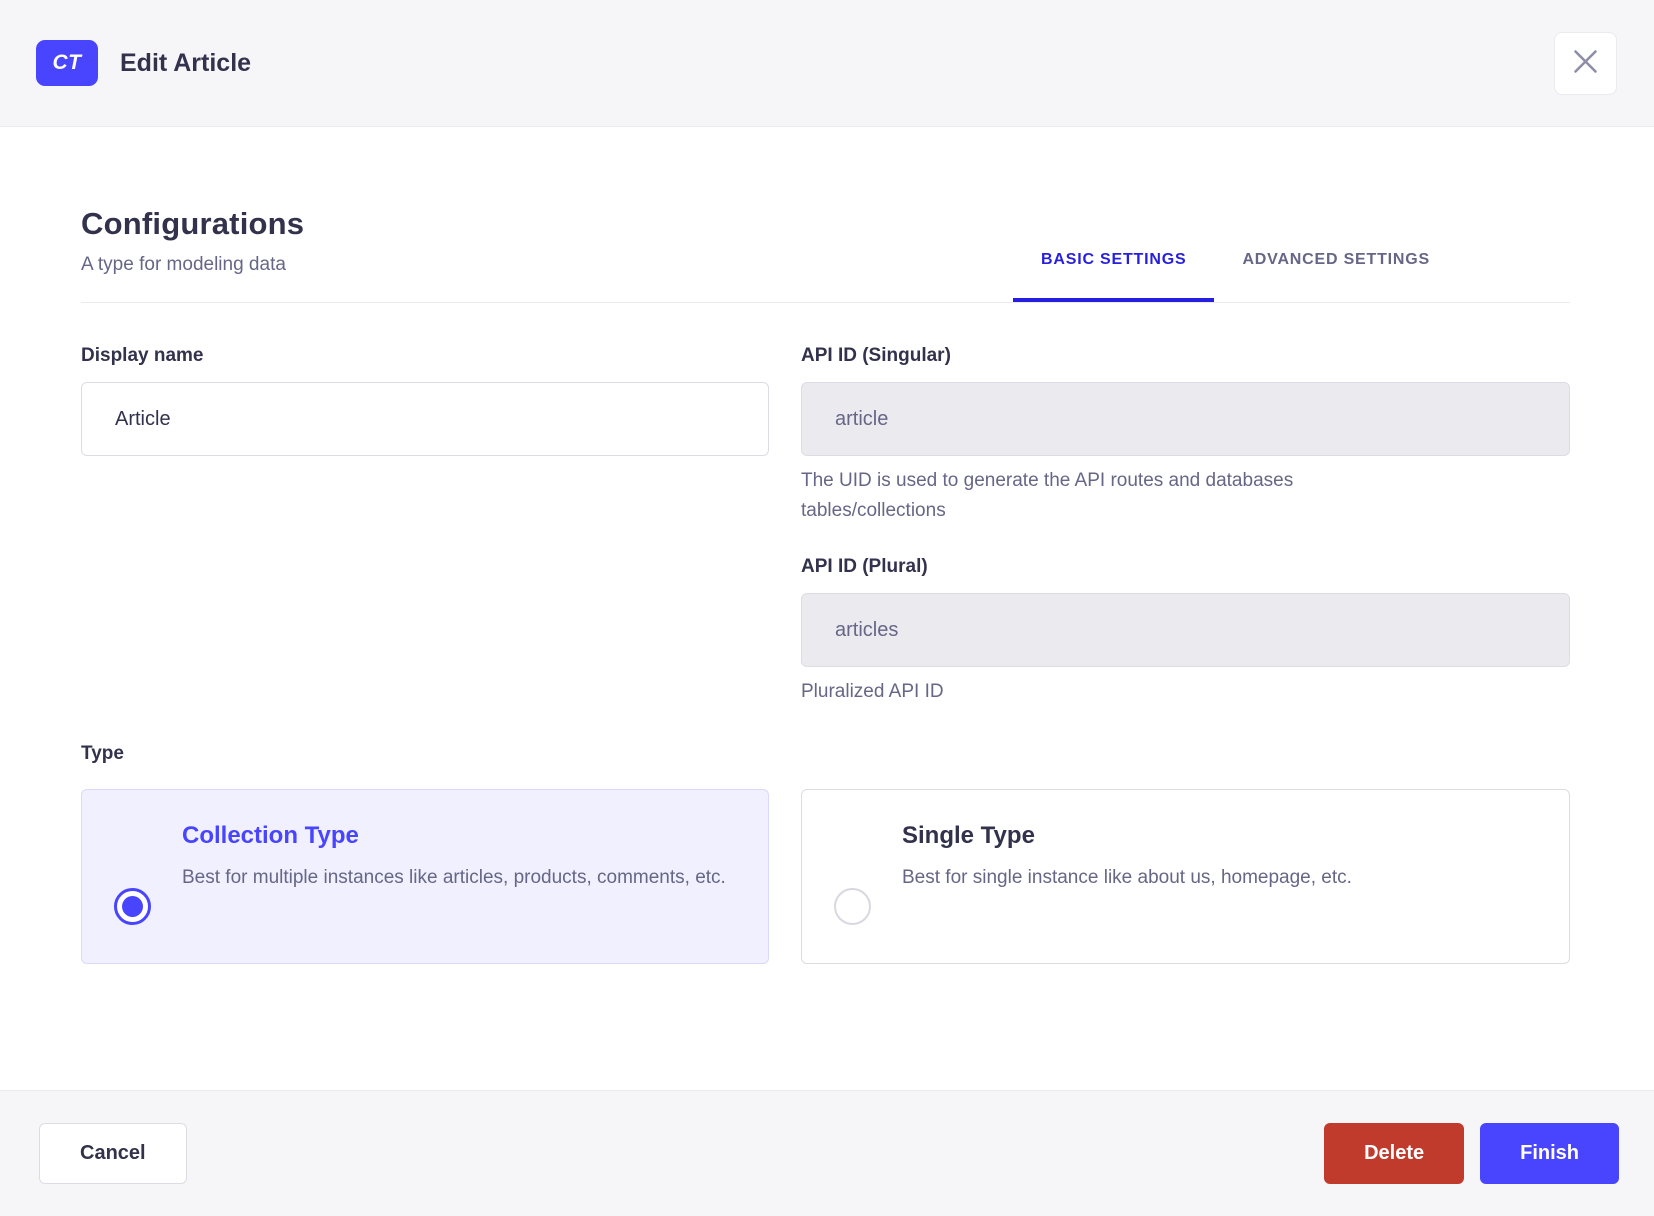 This screenshot has width=1654, height=1216. I want to click on settings-tabs: BASIC SETTINGS ADVANCED SETTINGS, so click(1235, 276).